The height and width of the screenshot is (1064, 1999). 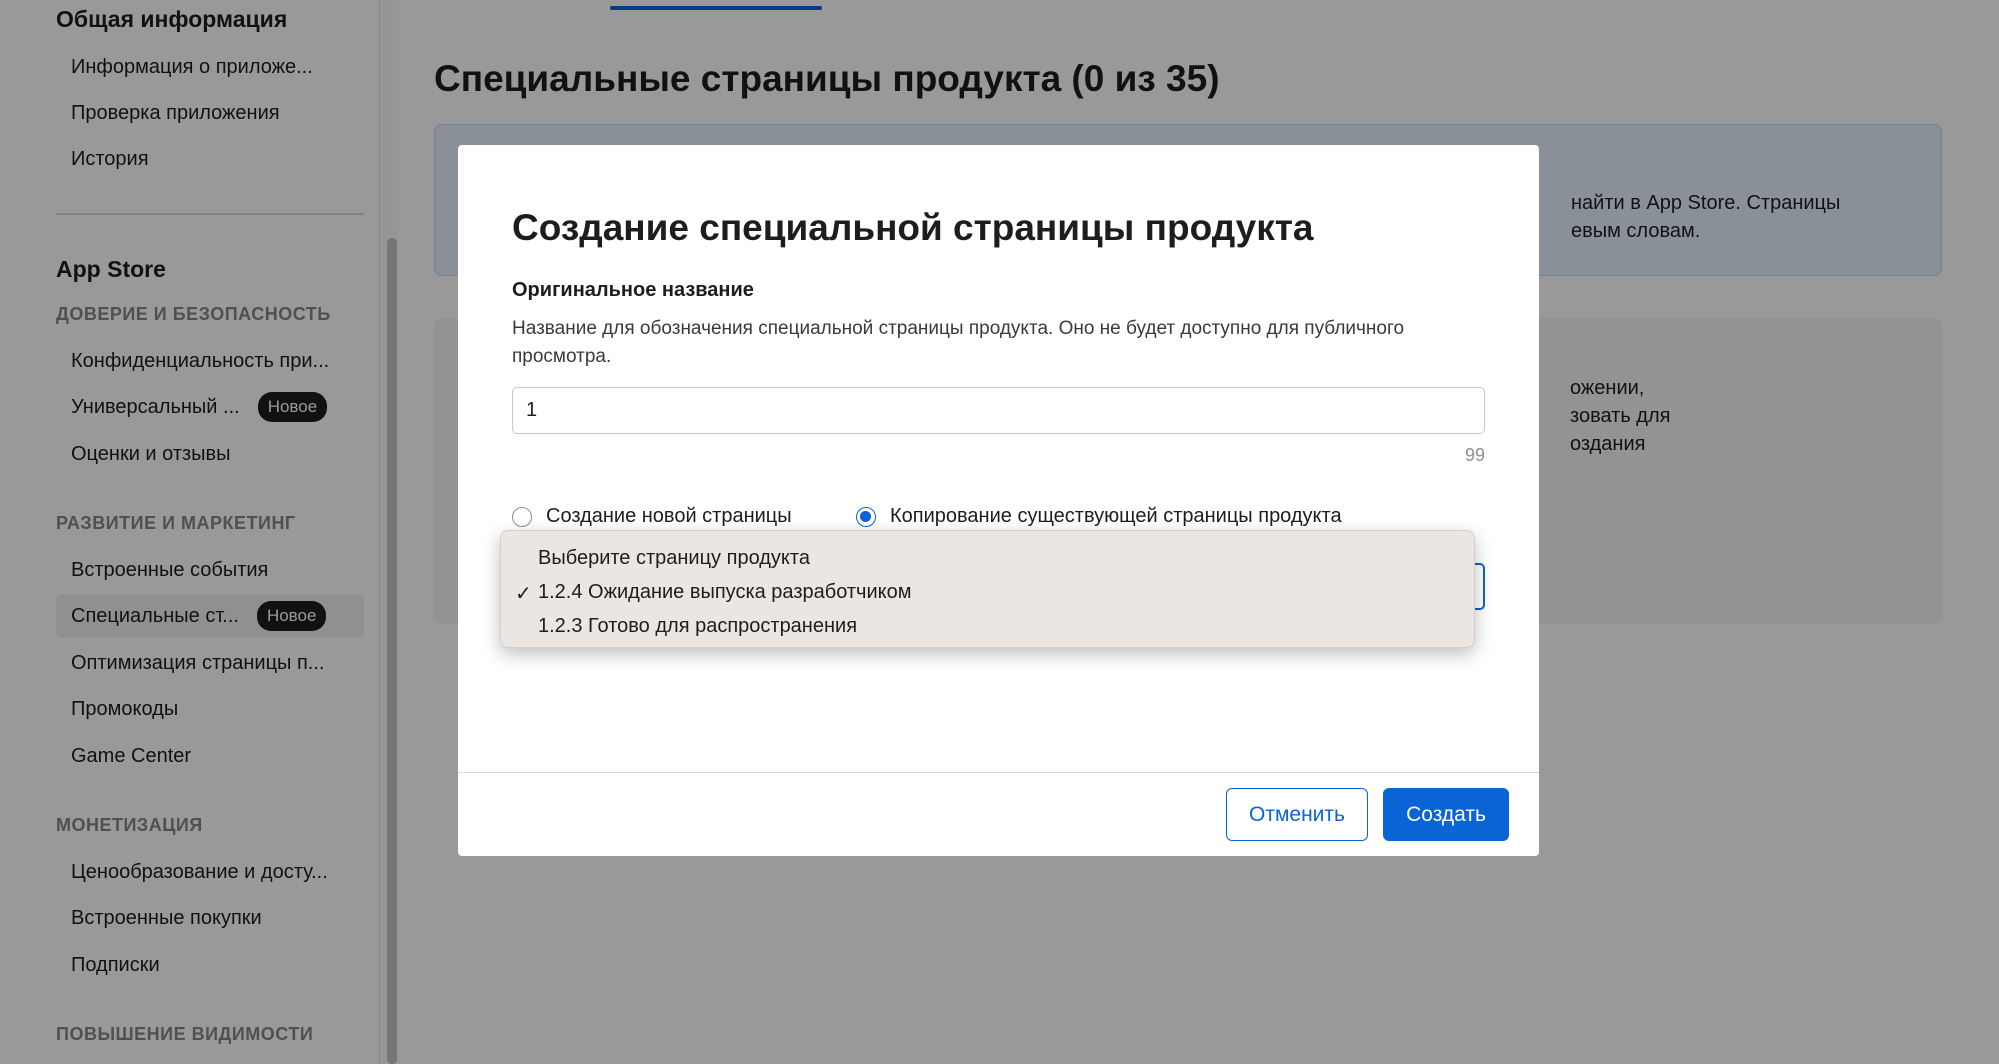 I want to click on radio-button-copy-page, so click(x=866, y=516).